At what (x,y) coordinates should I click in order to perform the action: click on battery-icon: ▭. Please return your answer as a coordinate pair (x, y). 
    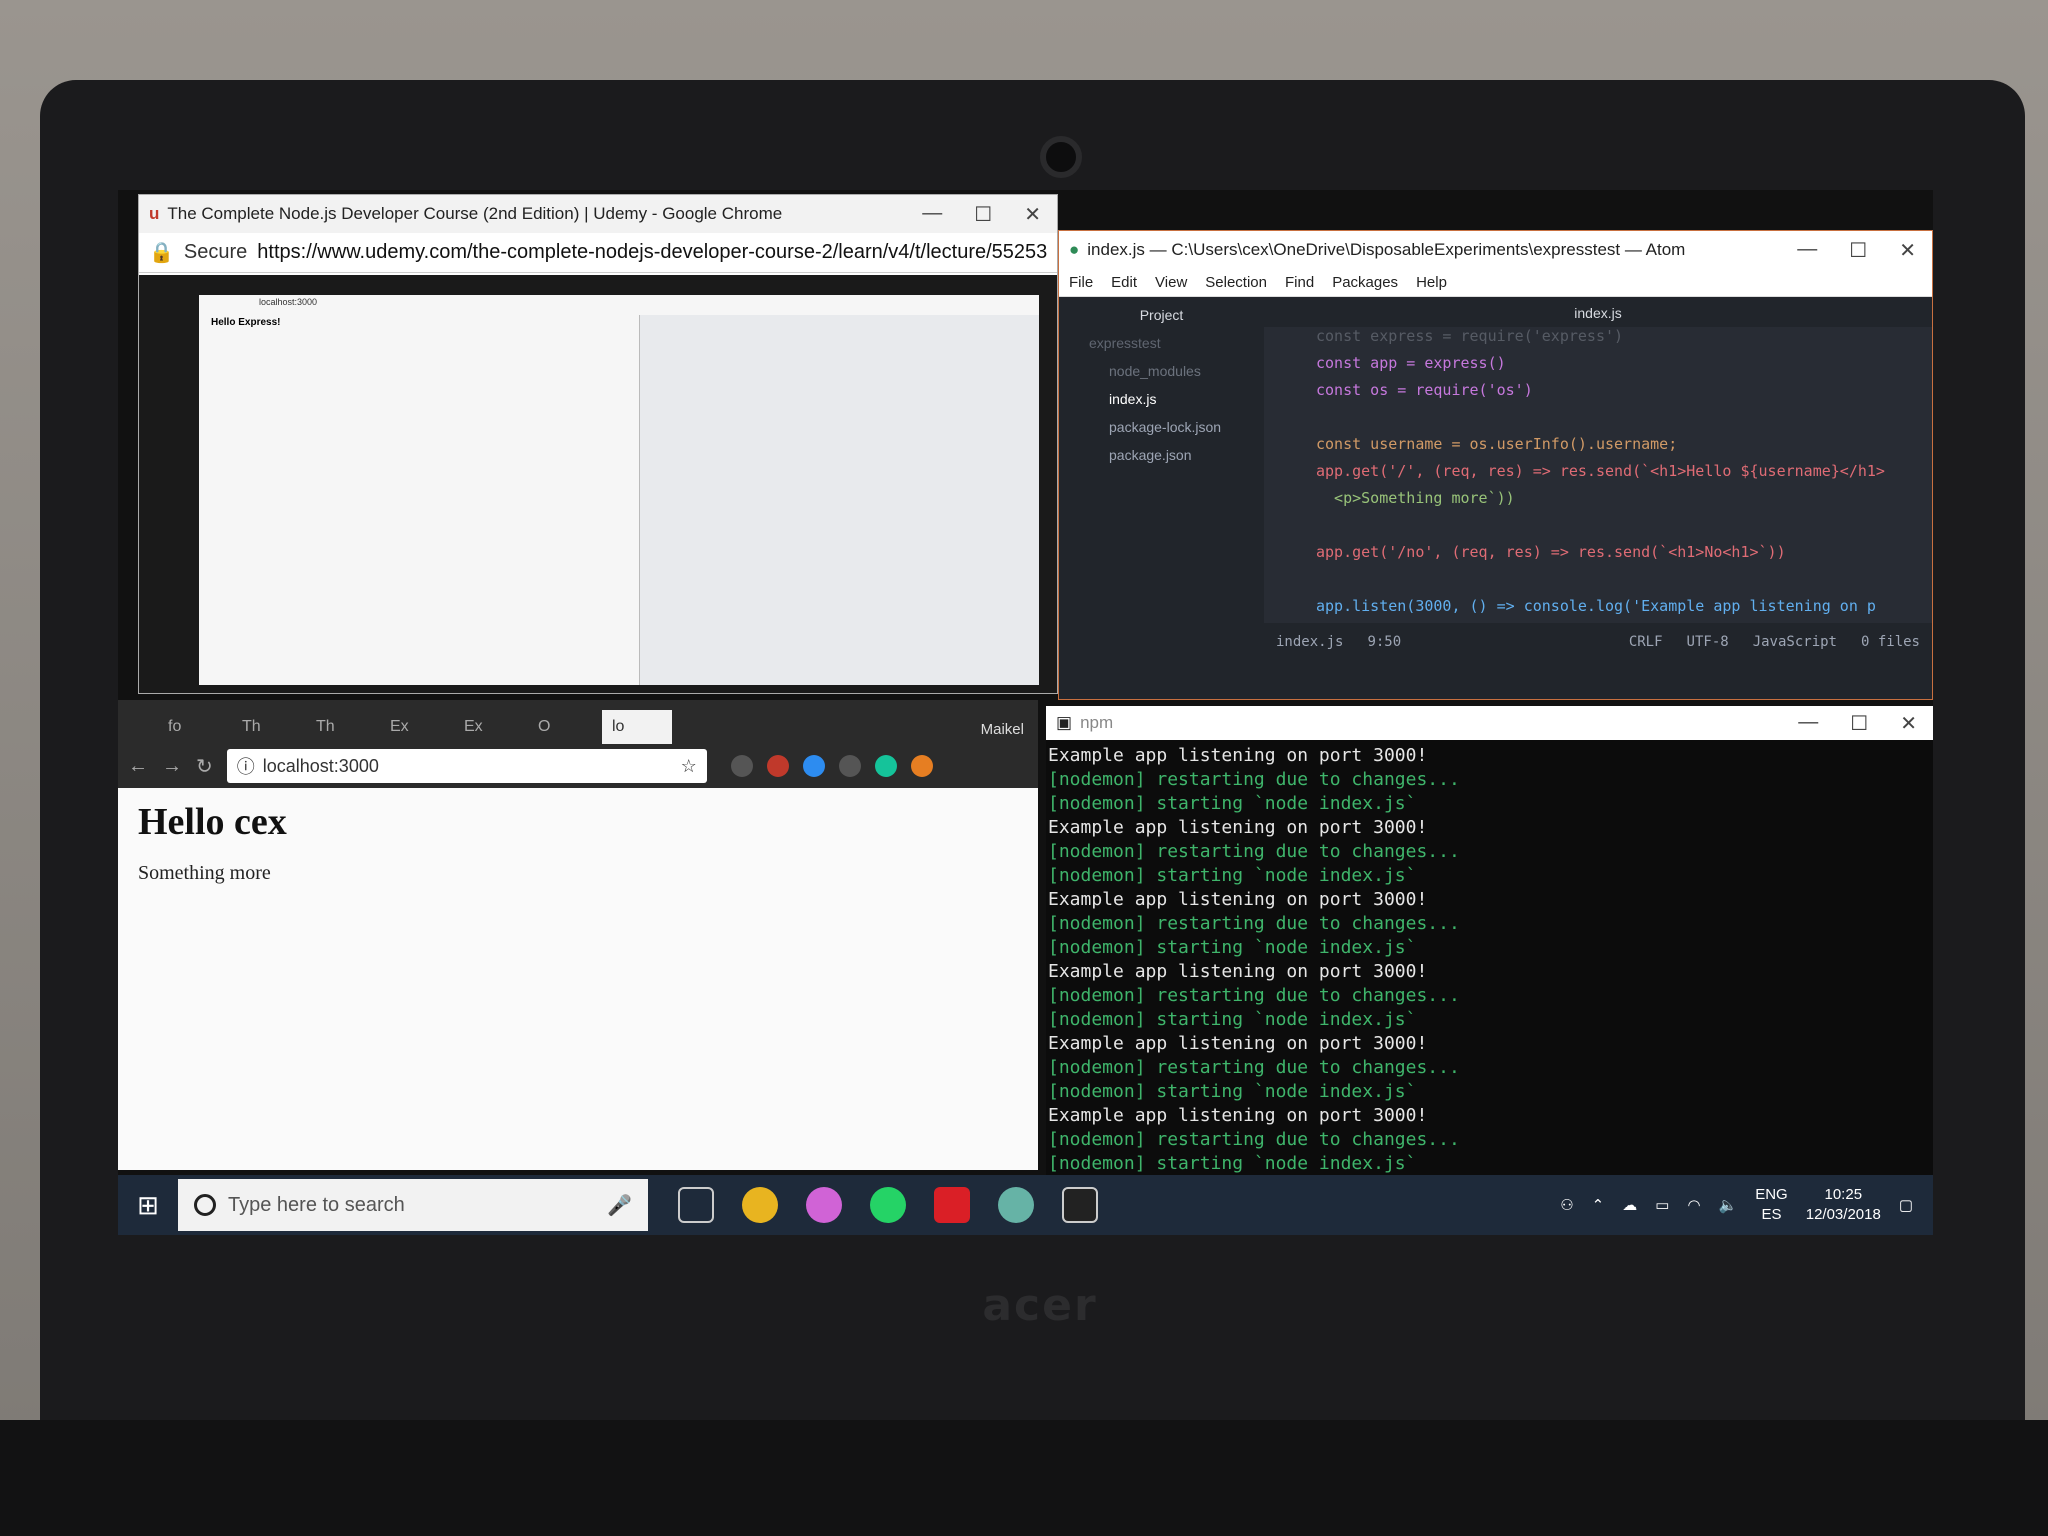
    Looking at the image, I should click on (1662, 1205).